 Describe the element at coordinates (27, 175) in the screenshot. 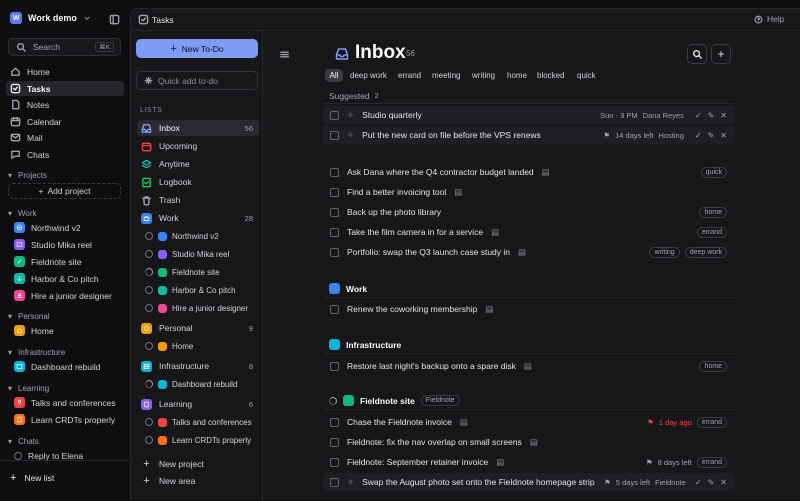

I see `section-projects: ▾ Projects` at that location.